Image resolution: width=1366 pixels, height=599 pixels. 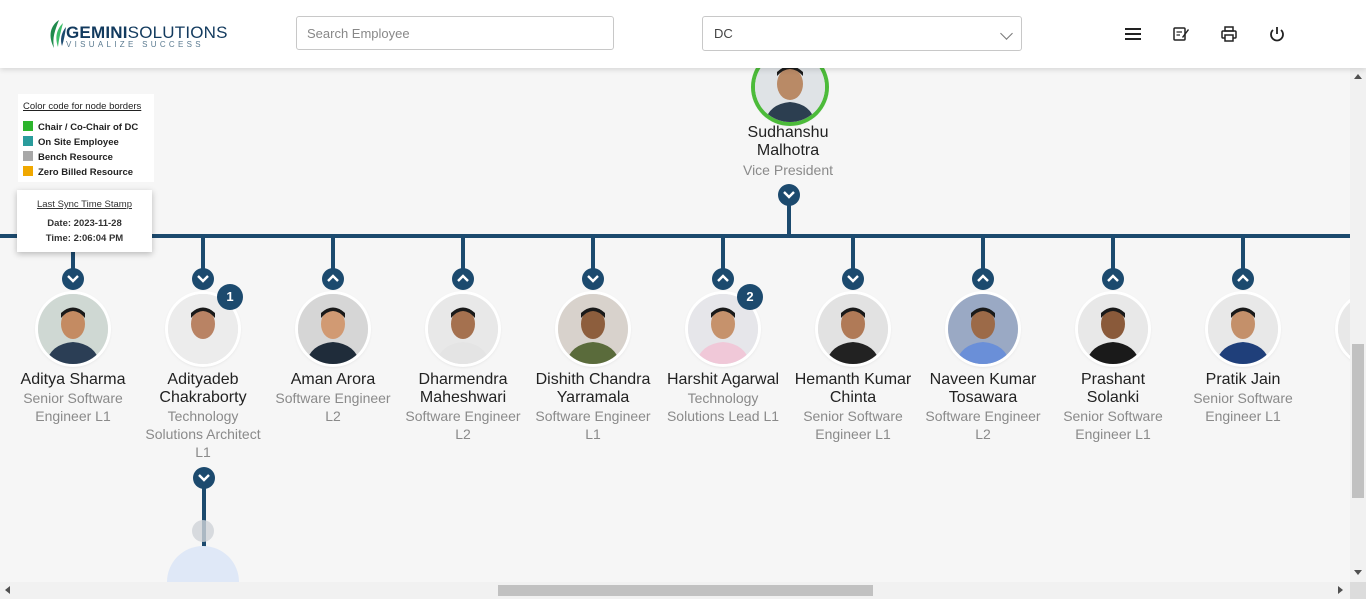 I want to click on menu-icon, so click(x=1133, y=34).